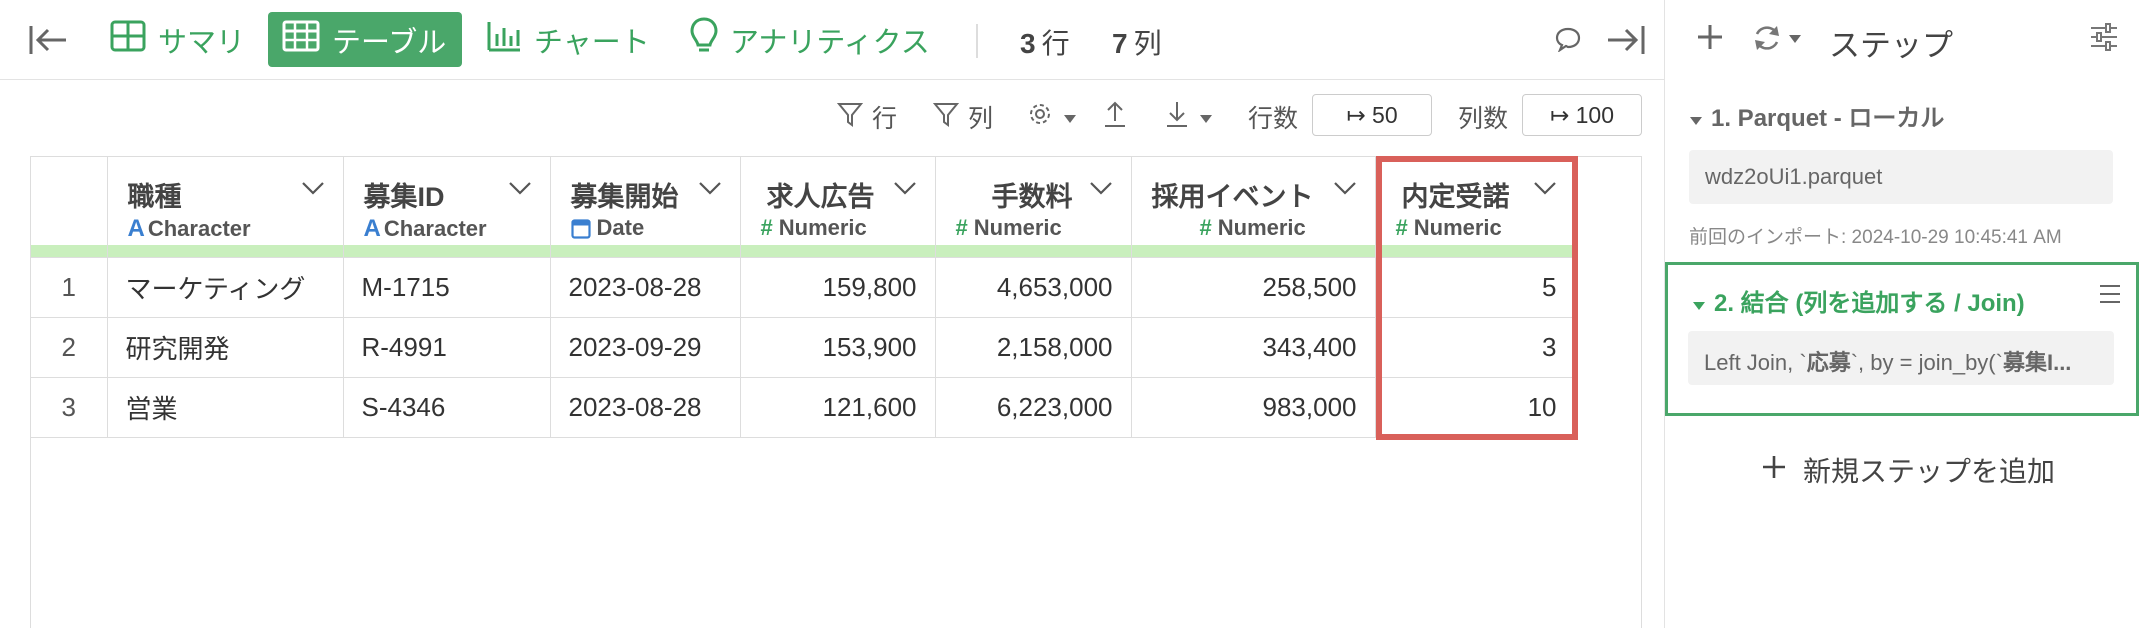 This screenshot has height=628, width=2140. I want to click on tab-table-label: テーブル, so click(389, 42).